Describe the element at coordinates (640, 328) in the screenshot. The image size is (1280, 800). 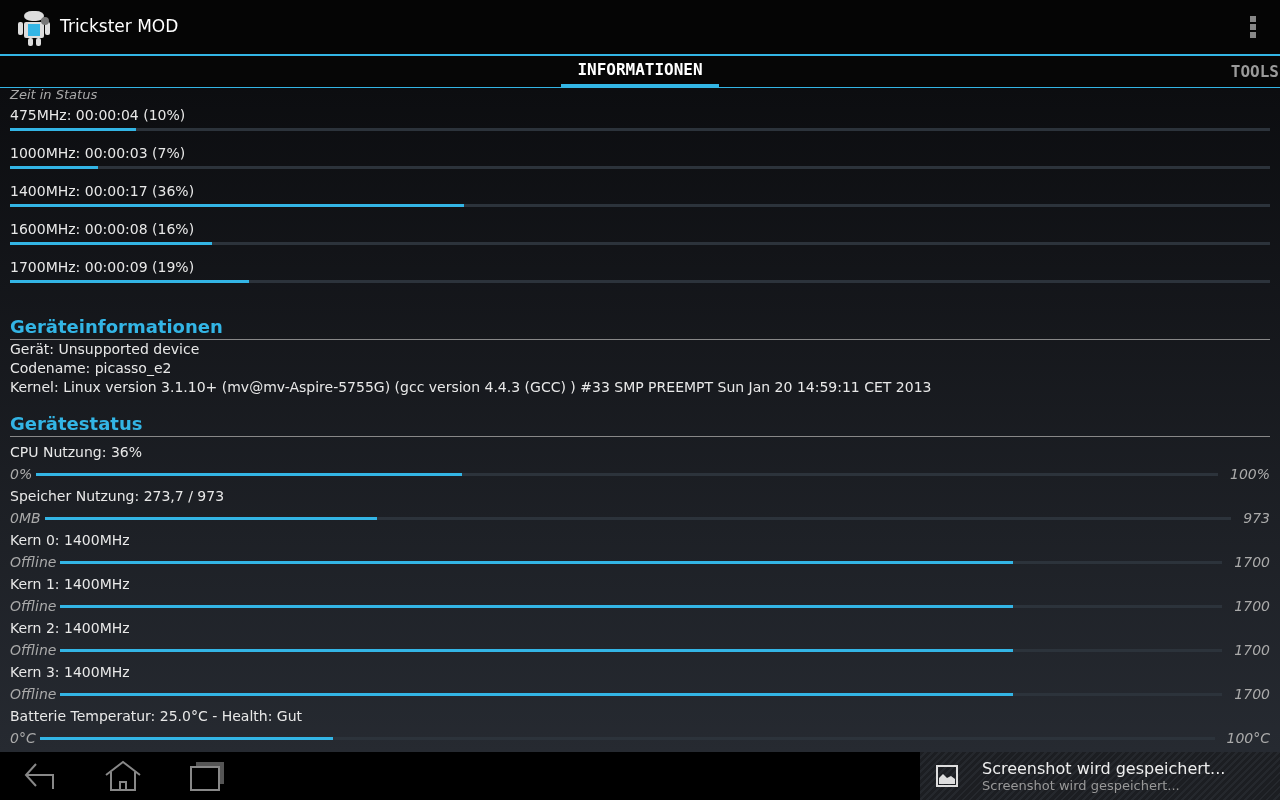
I see `section-heading: Geräteinformationen` at that location.